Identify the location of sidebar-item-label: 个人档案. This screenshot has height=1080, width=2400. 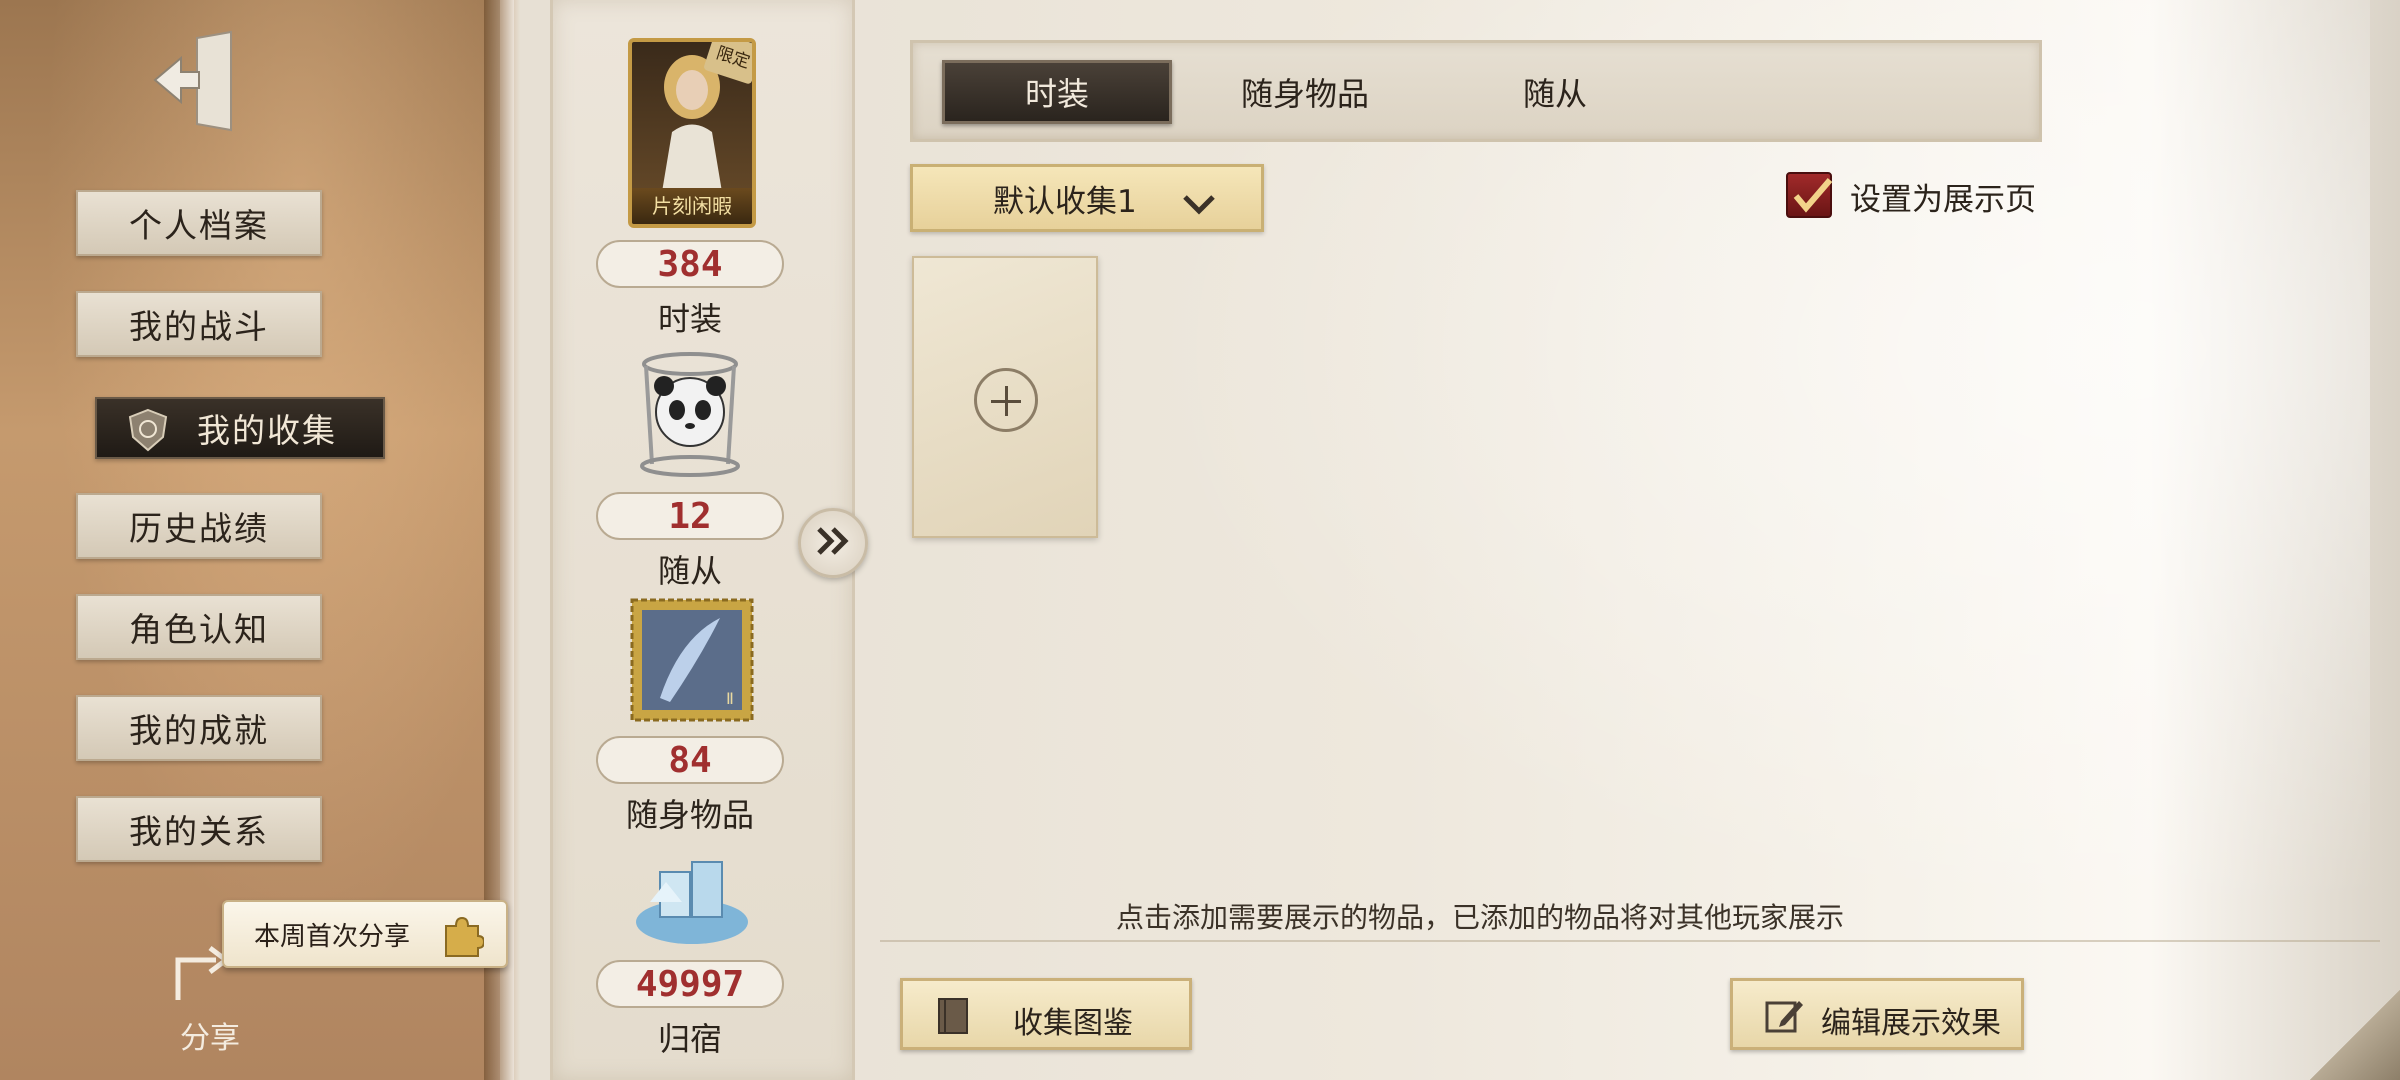
(199, 225).